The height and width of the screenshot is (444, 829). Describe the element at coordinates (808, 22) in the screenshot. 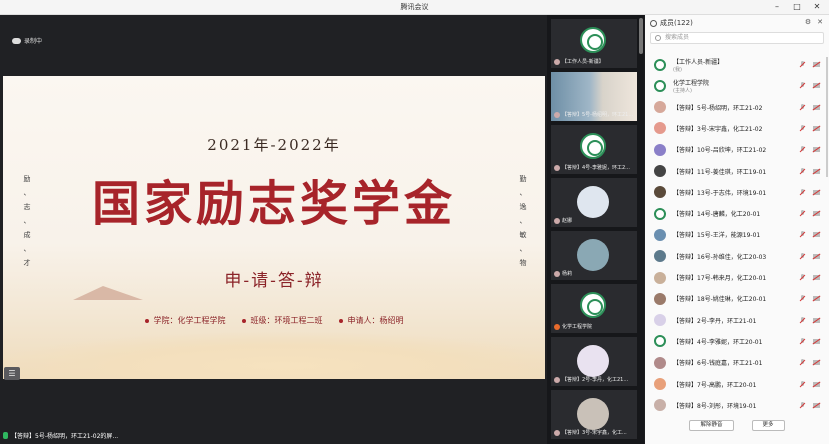

I see `settings-icon: ⚙` at that location.